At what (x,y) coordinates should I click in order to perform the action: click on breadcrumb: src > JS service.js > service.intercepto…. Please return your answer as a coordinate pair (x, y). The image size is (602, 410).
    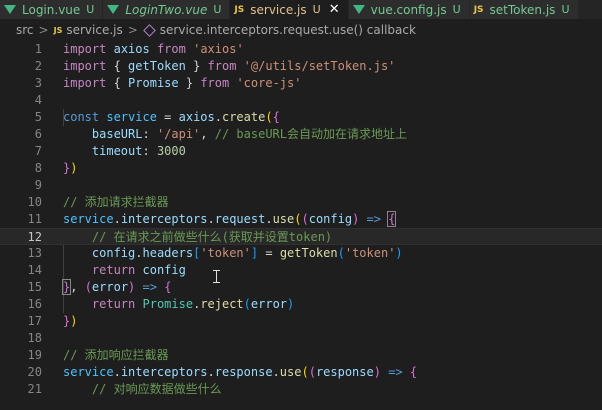
    Looking at the image, I should click on (301, 30).